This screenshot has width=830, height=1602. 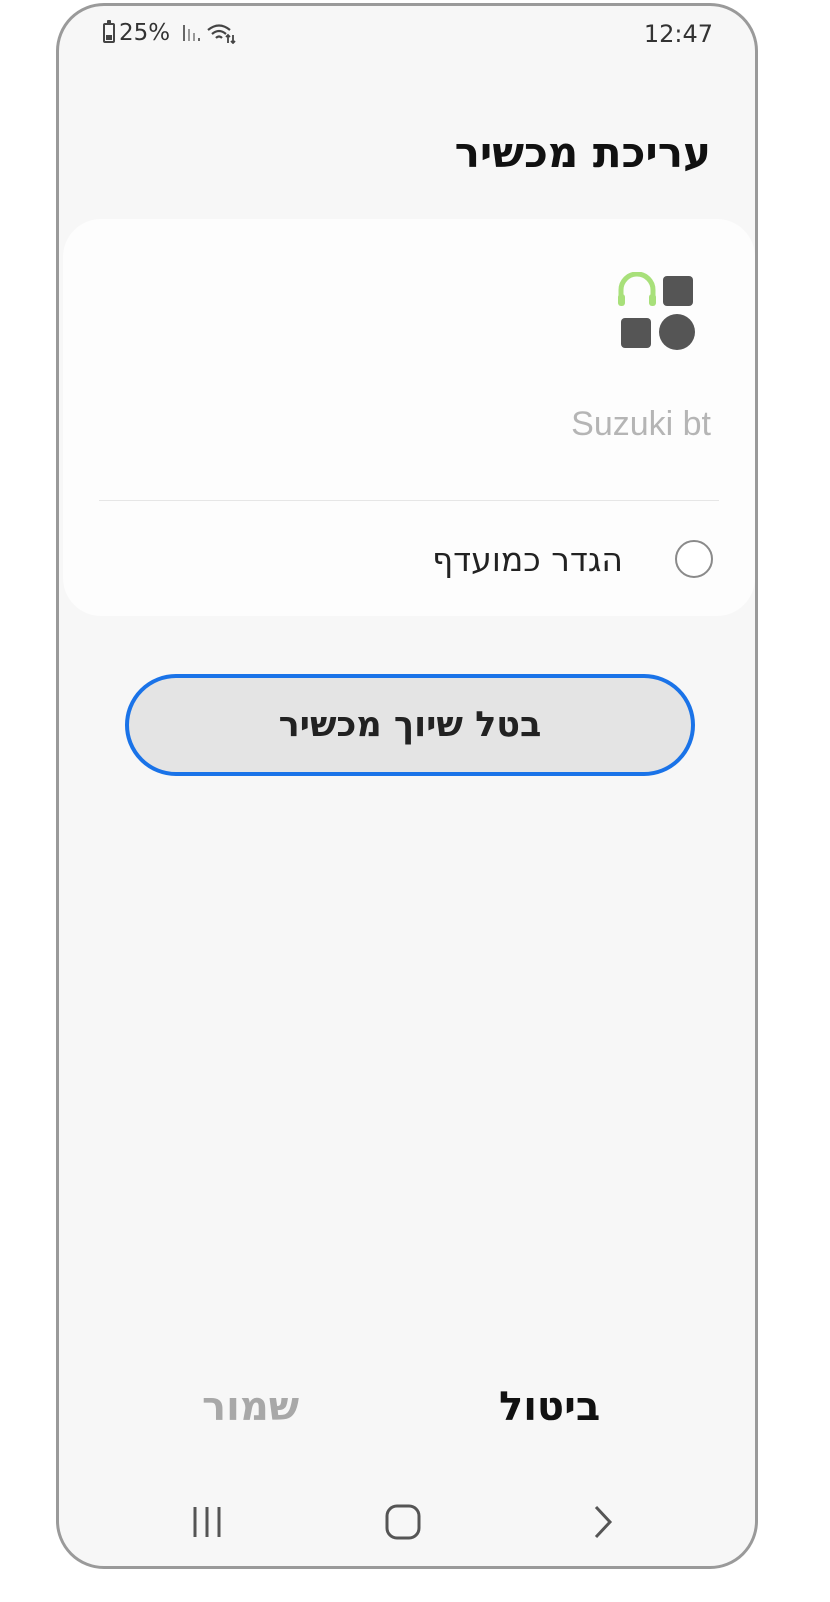 What do you see at coordinates (109, 31) in the screenshot?
I see `battery-icon` at bounding box center [109, 31].